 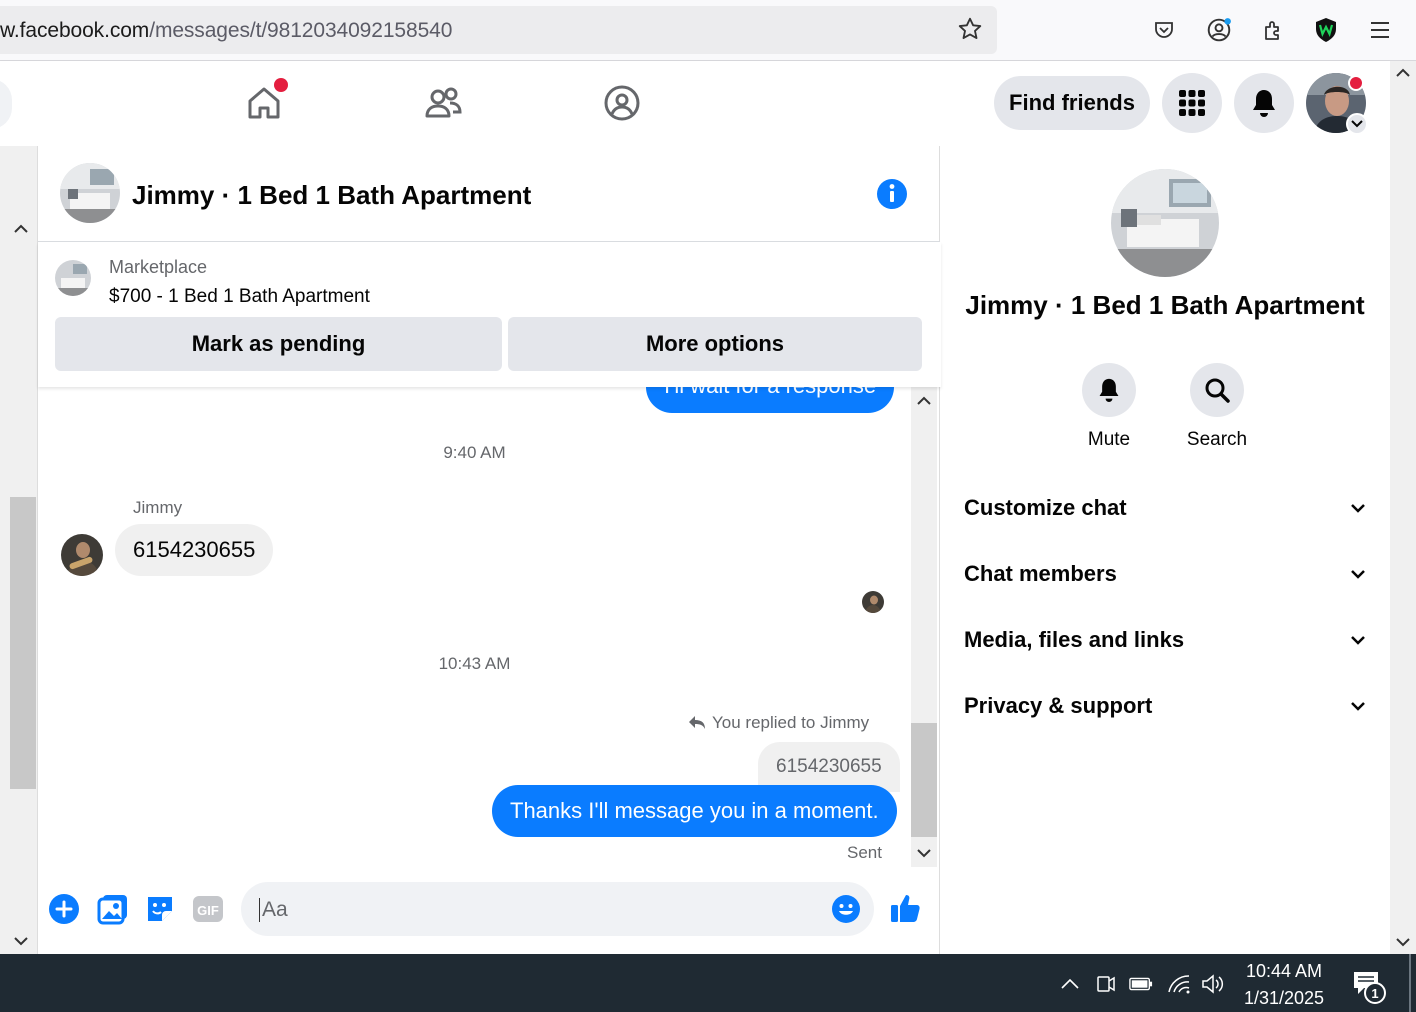 What do you see at coordinates (1165, 305) in the screenshot?
I see `details-title: Jimmy · 1 Bed 1 Bath Apartment` at bounding box center [1165, 305].